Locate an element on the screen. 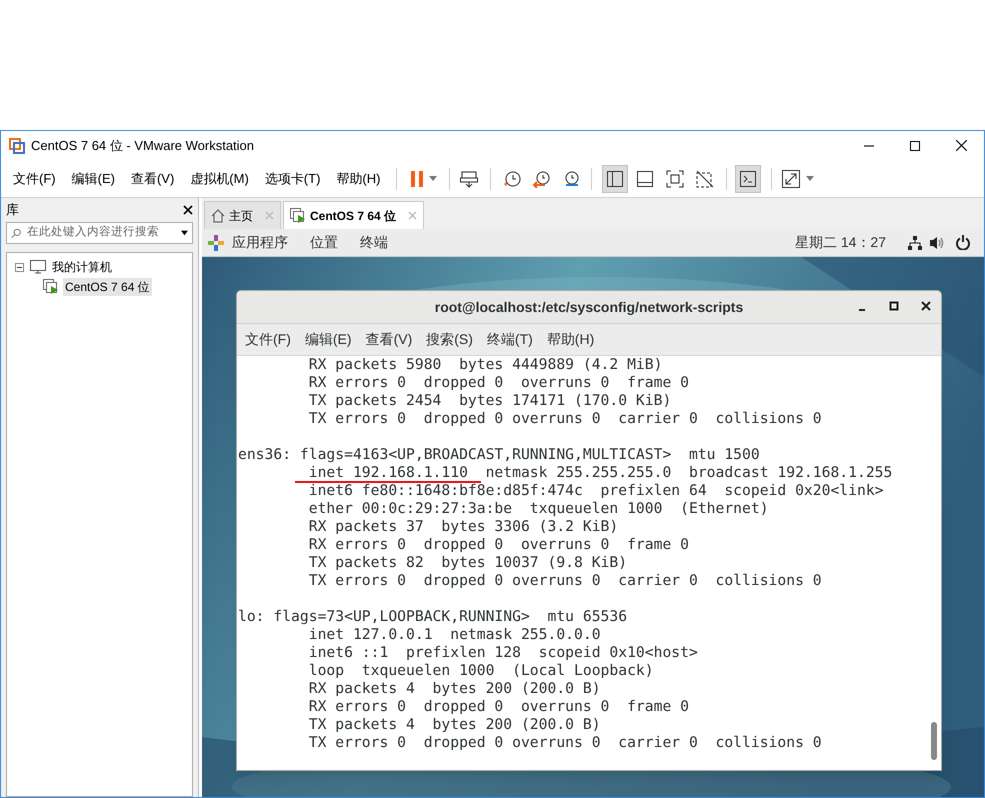  menu-item: 搜索(S) is located at coordinates (449, 339).